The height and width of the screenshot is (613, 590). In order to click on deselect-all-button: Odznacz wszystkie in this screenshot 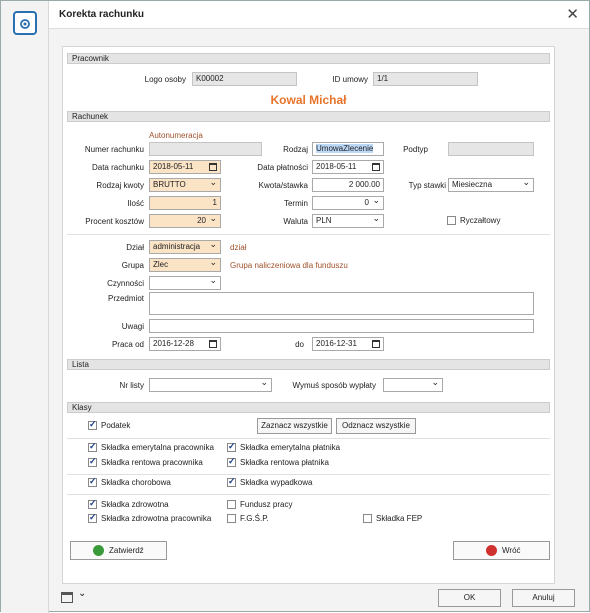, I will do `click(376, 426)`.